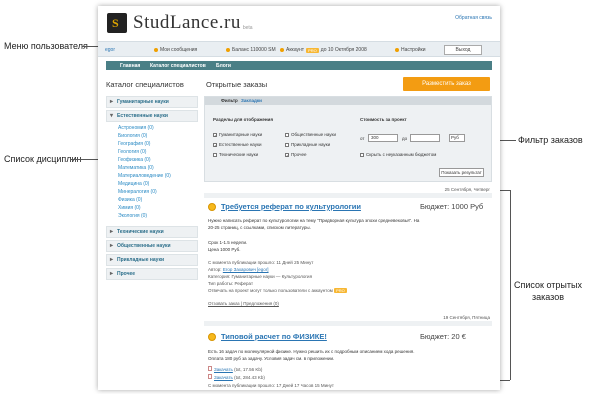 This screenshot has height=394, width=604. I want to click on filter-checkbox: Технические науки, so click(235, 154).